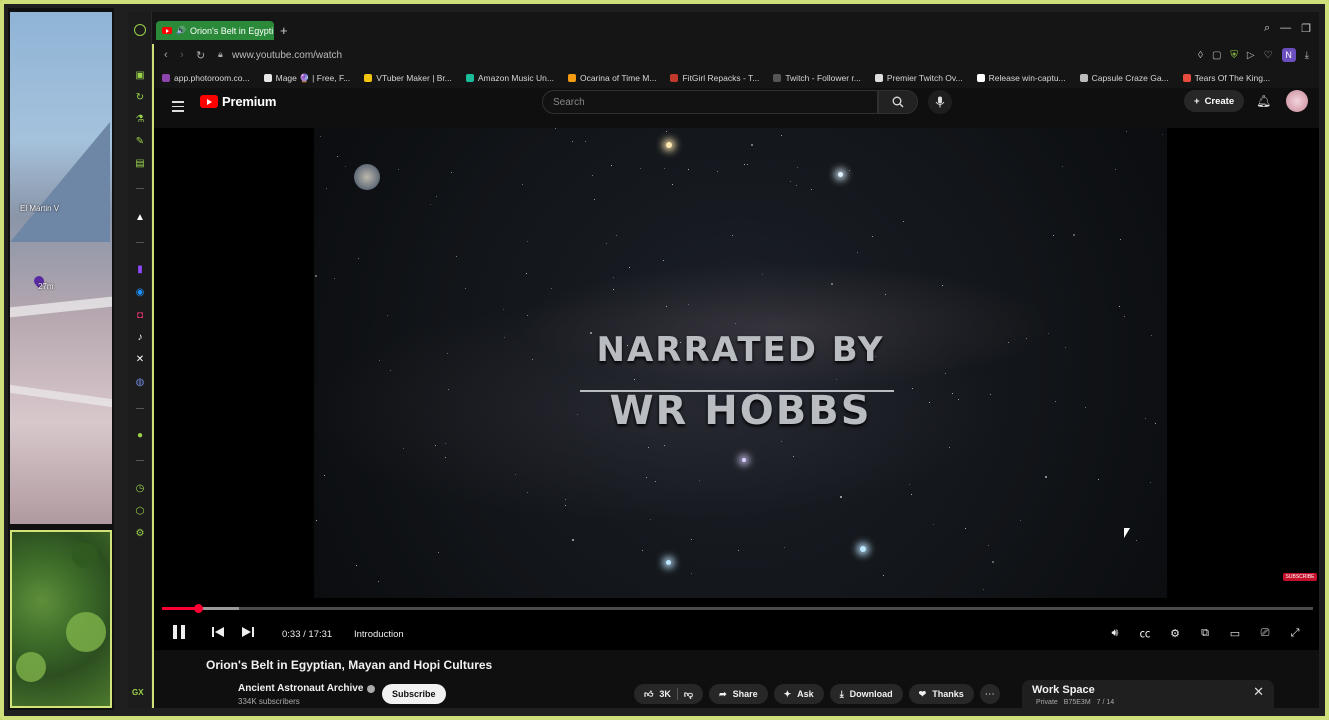 The image size is (1329, 720). What do you see at coordinates (140, 360) in the screenshot?
I see `x-icon: ✕` at bounding box center [140, 360].